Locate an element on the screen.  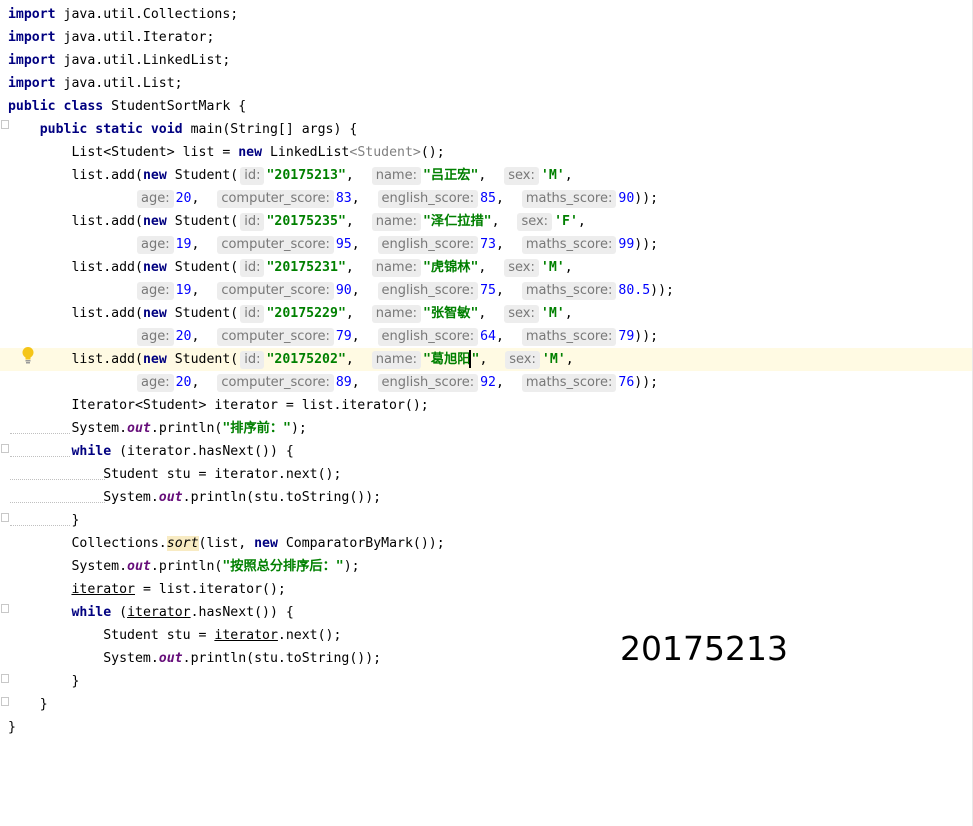
parameter-hint: sex: is located at coordinates (522, 360).